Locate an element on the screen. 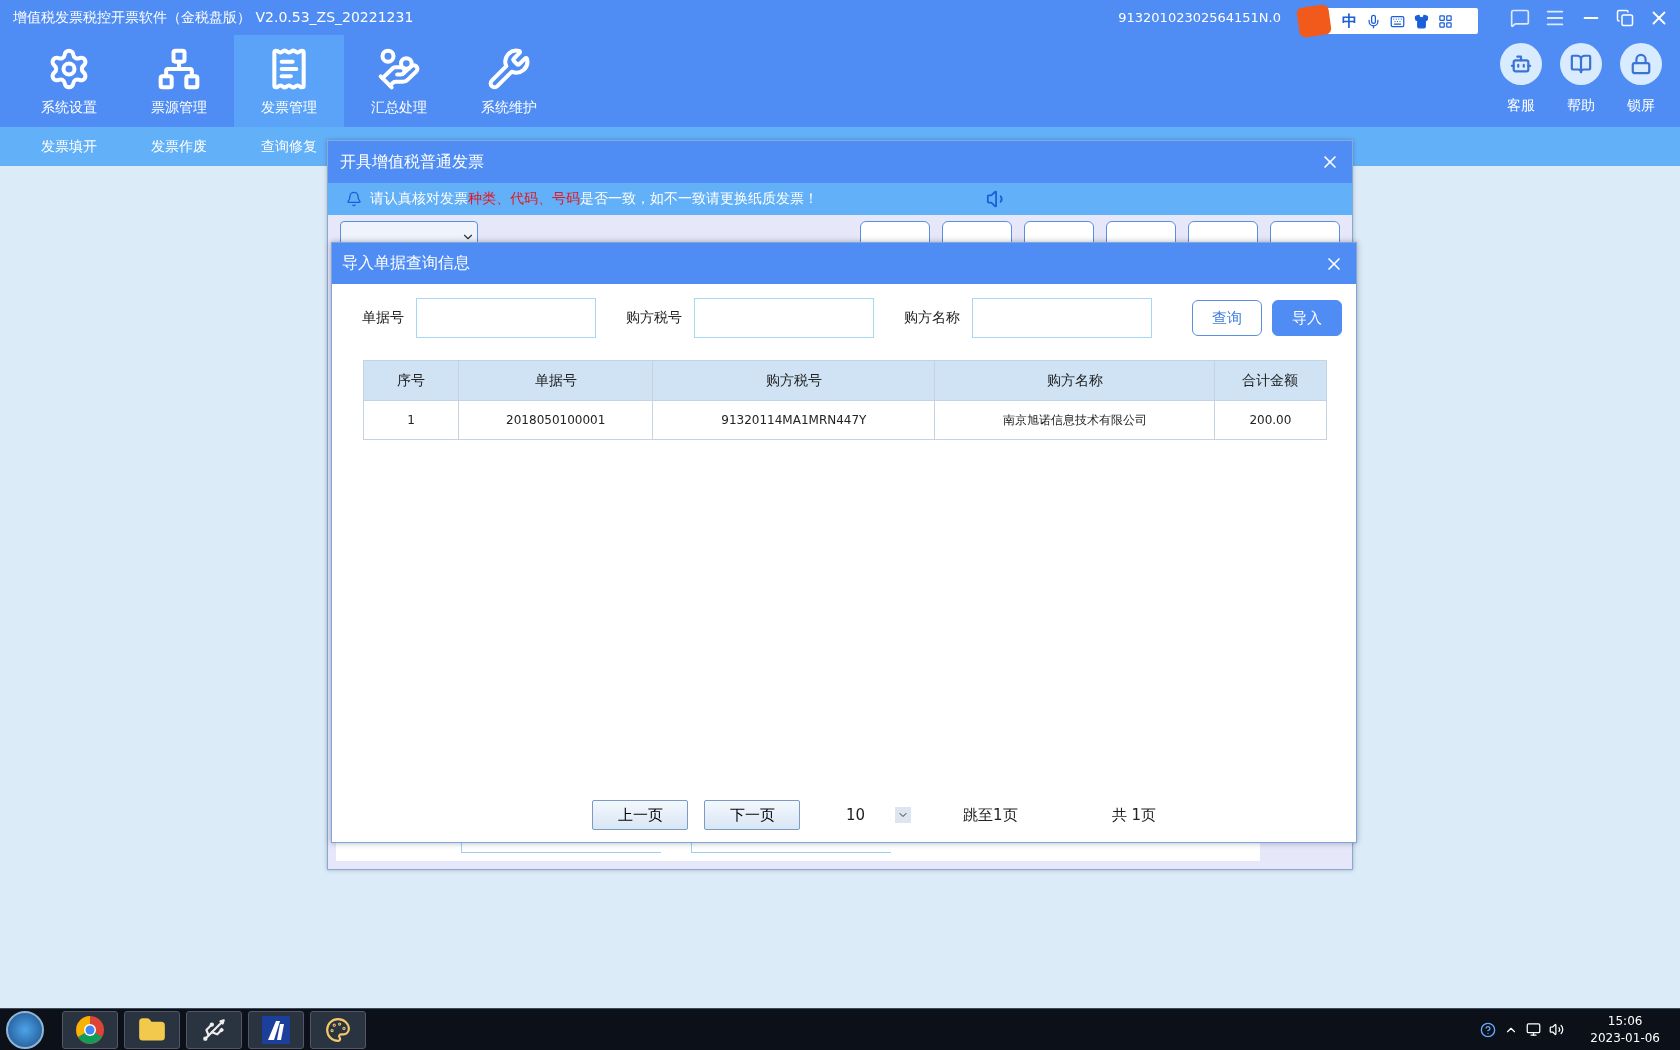  dialog-title: 开具增值税普通发票 is located at coordinates (412, 162).